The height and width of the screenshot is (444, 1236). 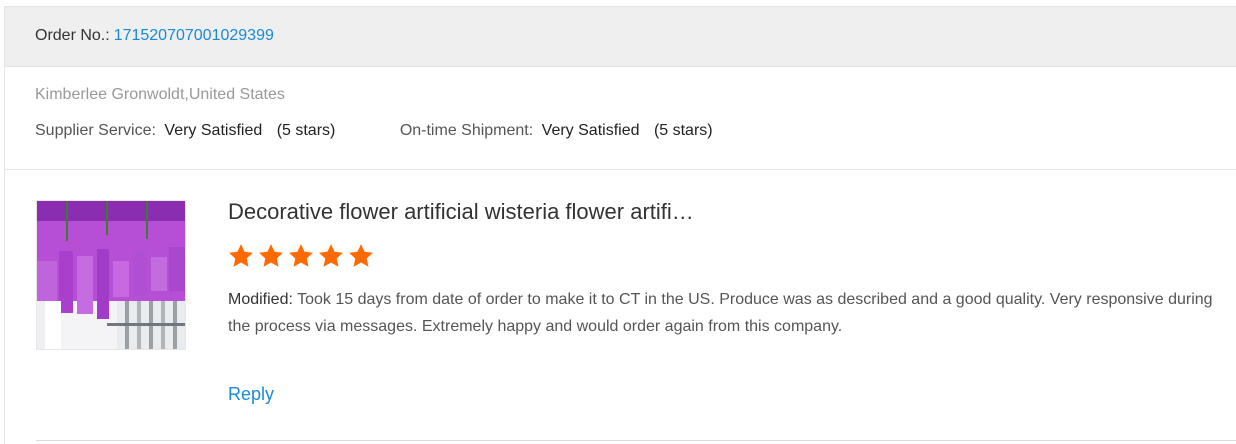 What do you see at coordinates (620, 169) in the screenshot?
I see `section-divider` at bounding box center [620, 169].